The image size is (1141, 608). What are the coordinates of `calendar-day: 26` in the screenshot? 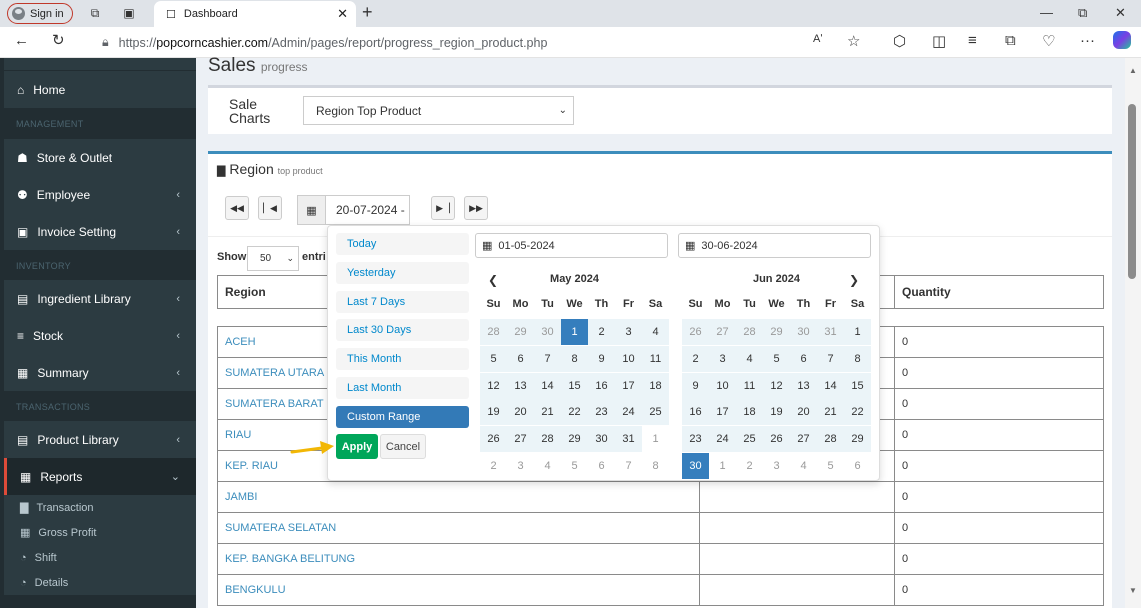 It's located at (493, 439).